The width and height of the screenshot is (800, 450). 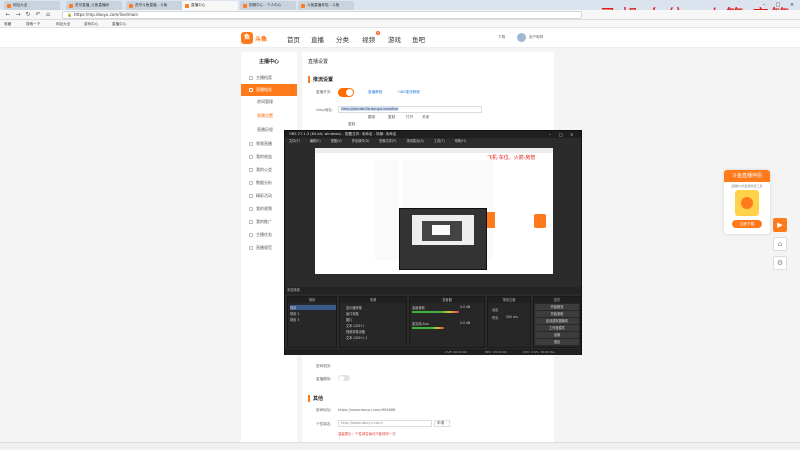 I want to click on obs-minimize-icon: –, so click(x=550, y=134).